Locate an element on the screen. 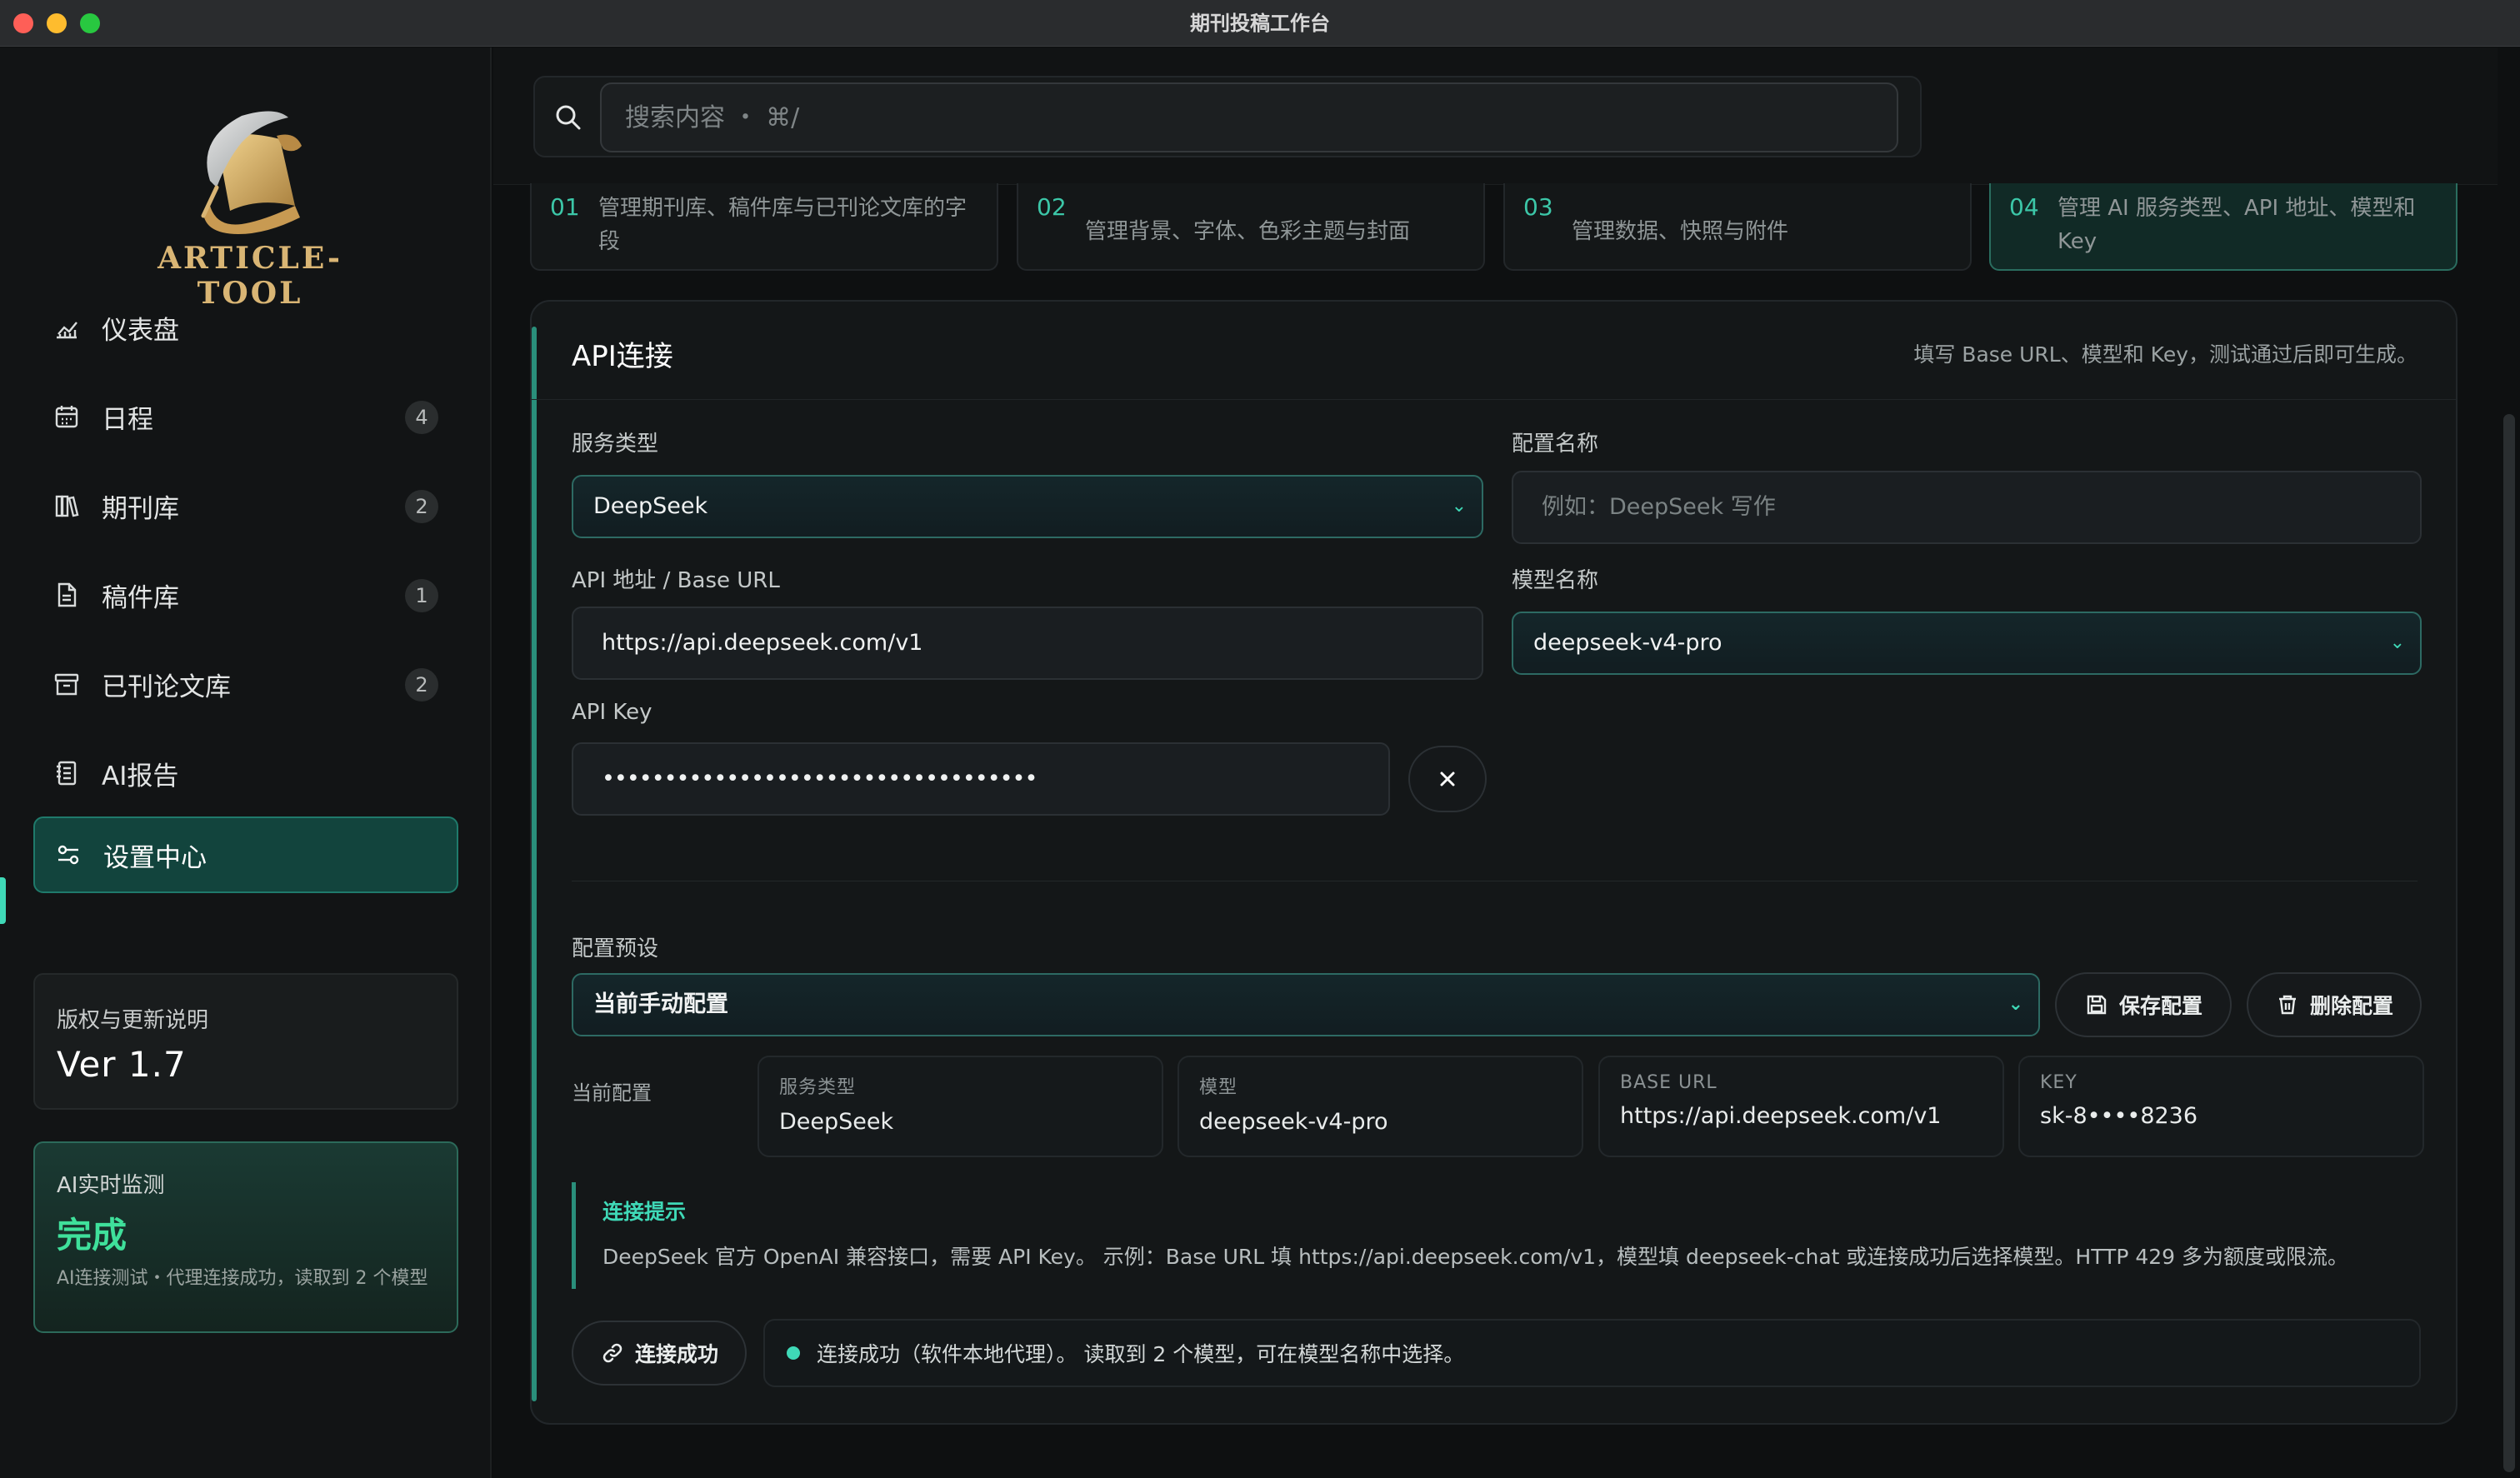  step-ai: 04 管理 AI 服务类型、API 地址、模型和 Key is located at coordinates (2223, 227).